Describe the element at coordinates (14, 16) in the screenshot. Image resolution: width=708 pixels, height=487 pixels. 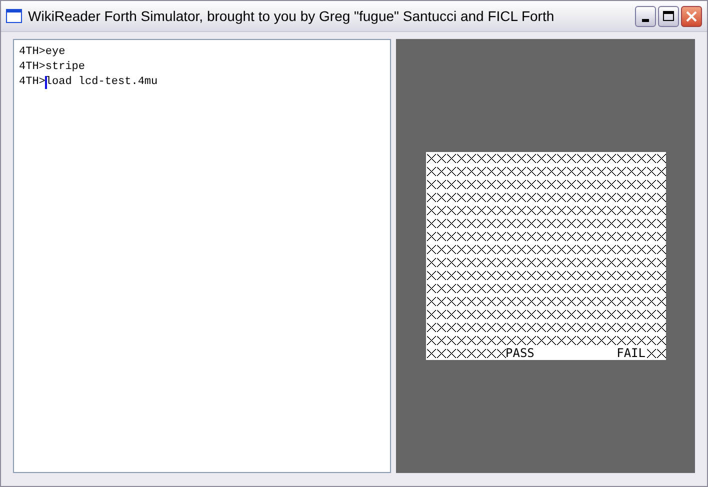
I see `window-icon` at that location.